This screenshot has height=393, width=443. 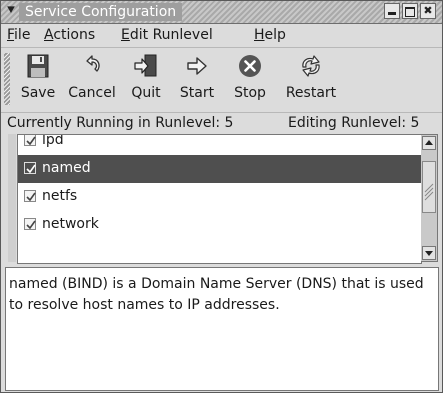 What do you see at coordinates (429, 192) in the screenshot?
I see `thumb-grip-icon` at bounding box center [429, 192].